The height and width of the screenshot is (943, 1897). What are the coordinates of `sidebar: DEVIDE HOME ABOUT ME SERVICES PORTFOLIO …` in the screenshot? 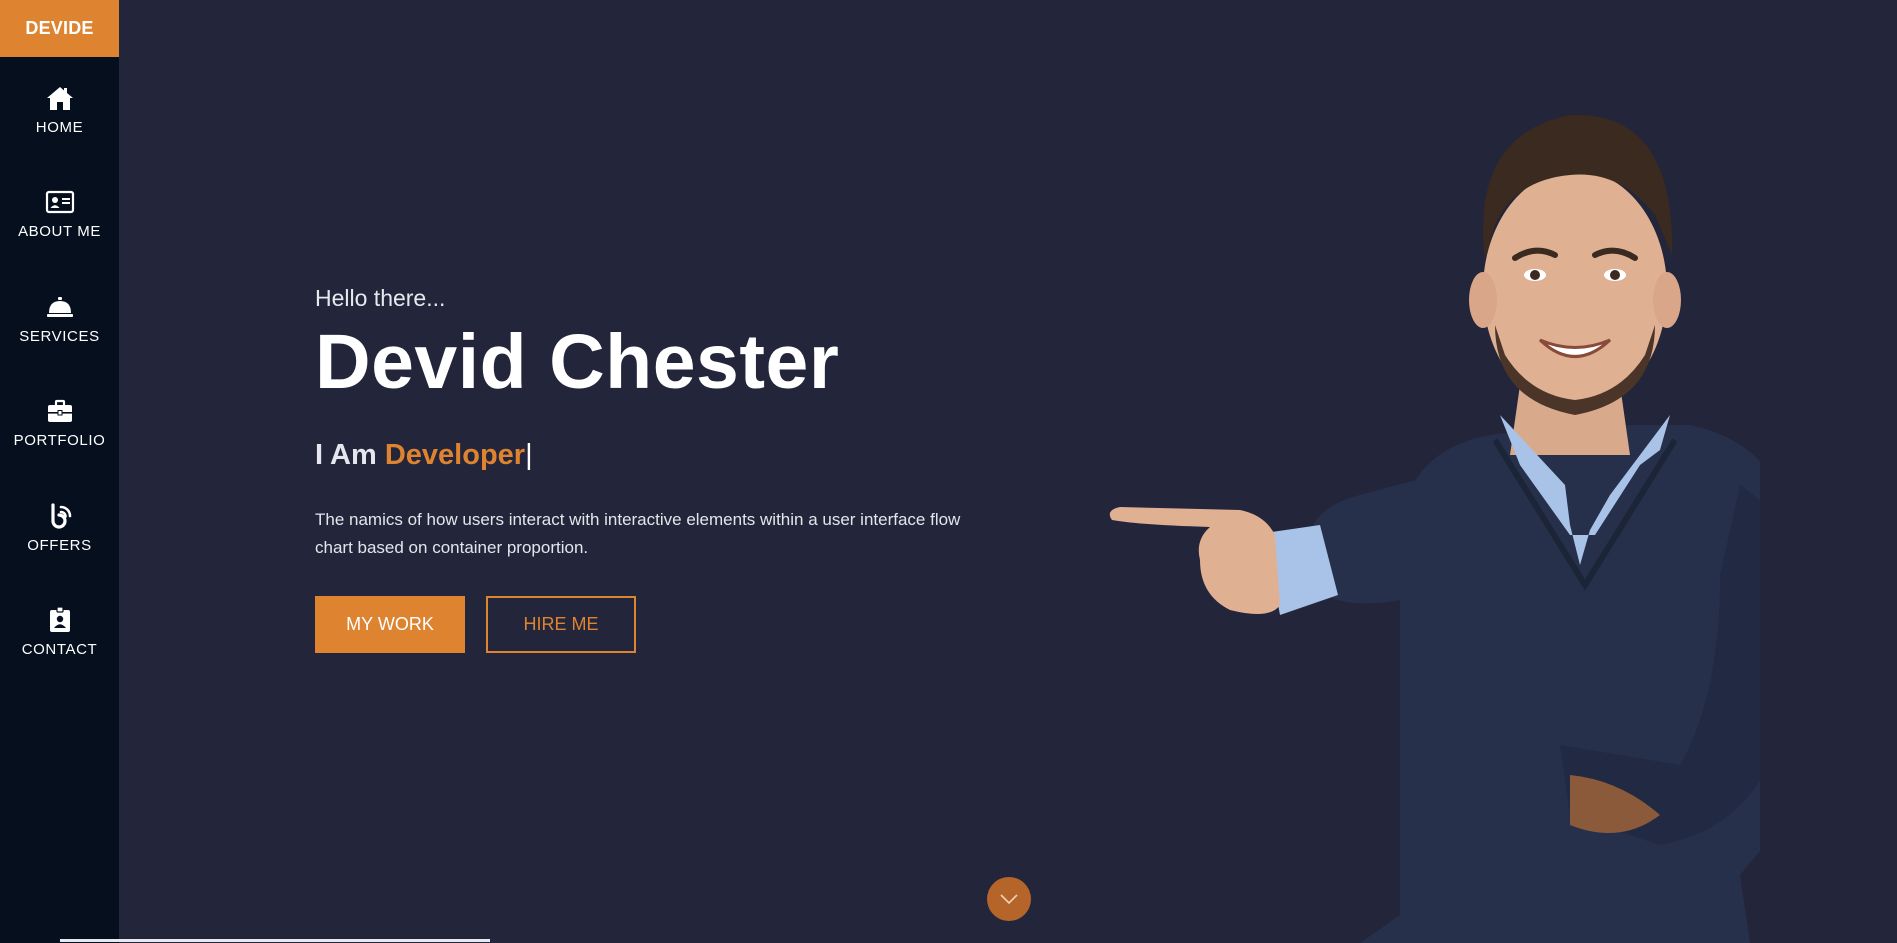 It's located at (59, 471).